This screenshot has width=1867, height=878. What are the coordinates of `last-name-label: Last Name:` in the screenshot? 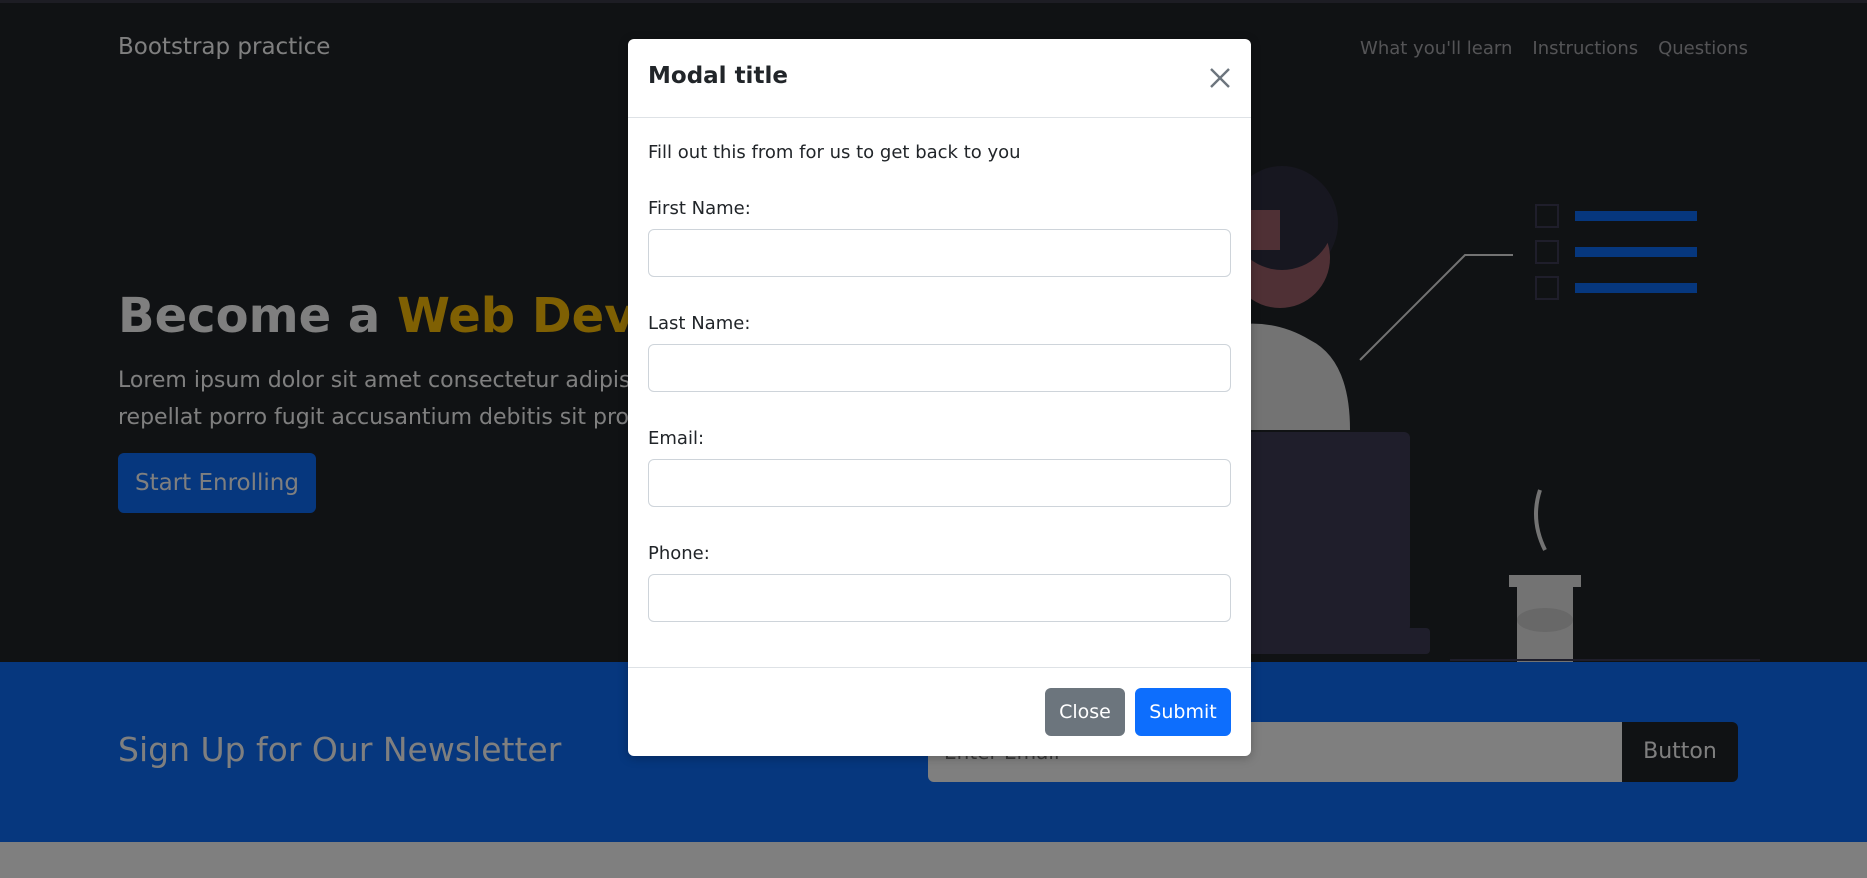 It's located at (699, 323).